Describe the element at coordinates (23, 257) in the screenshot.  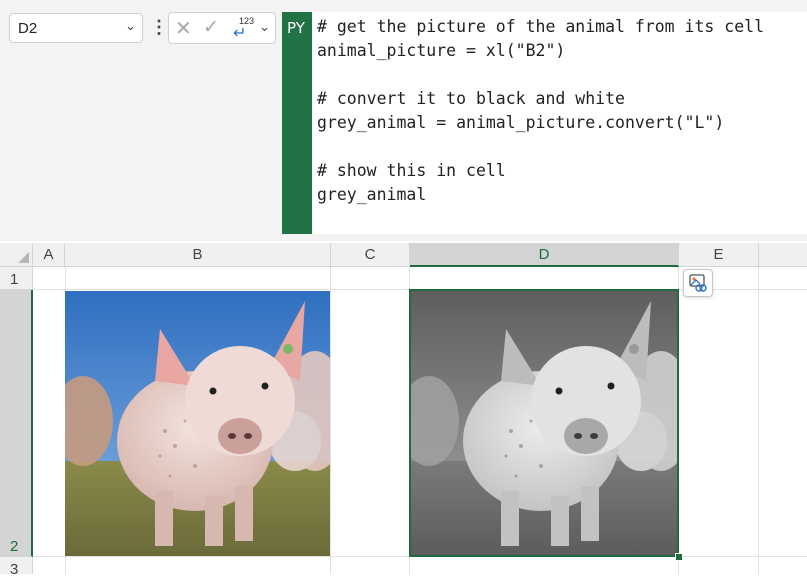
I see `corner-triangle` at that location.